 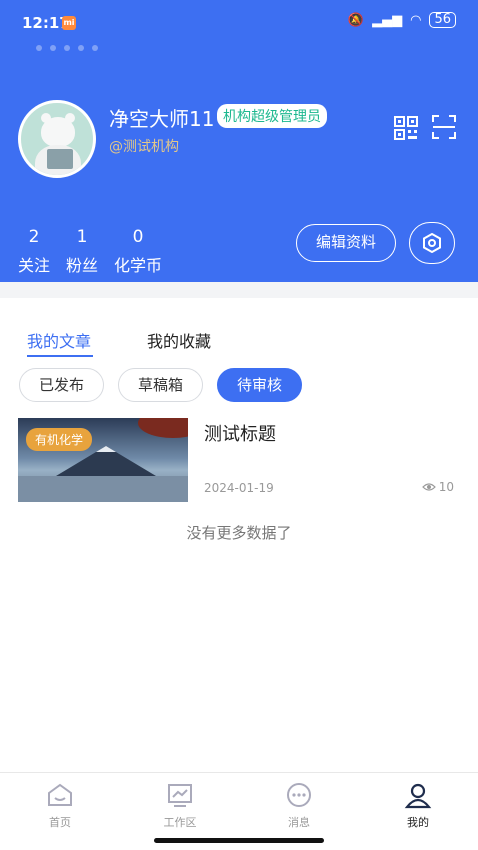 I want to click on tabbar-home: 首页, so click(x=60, y=805).